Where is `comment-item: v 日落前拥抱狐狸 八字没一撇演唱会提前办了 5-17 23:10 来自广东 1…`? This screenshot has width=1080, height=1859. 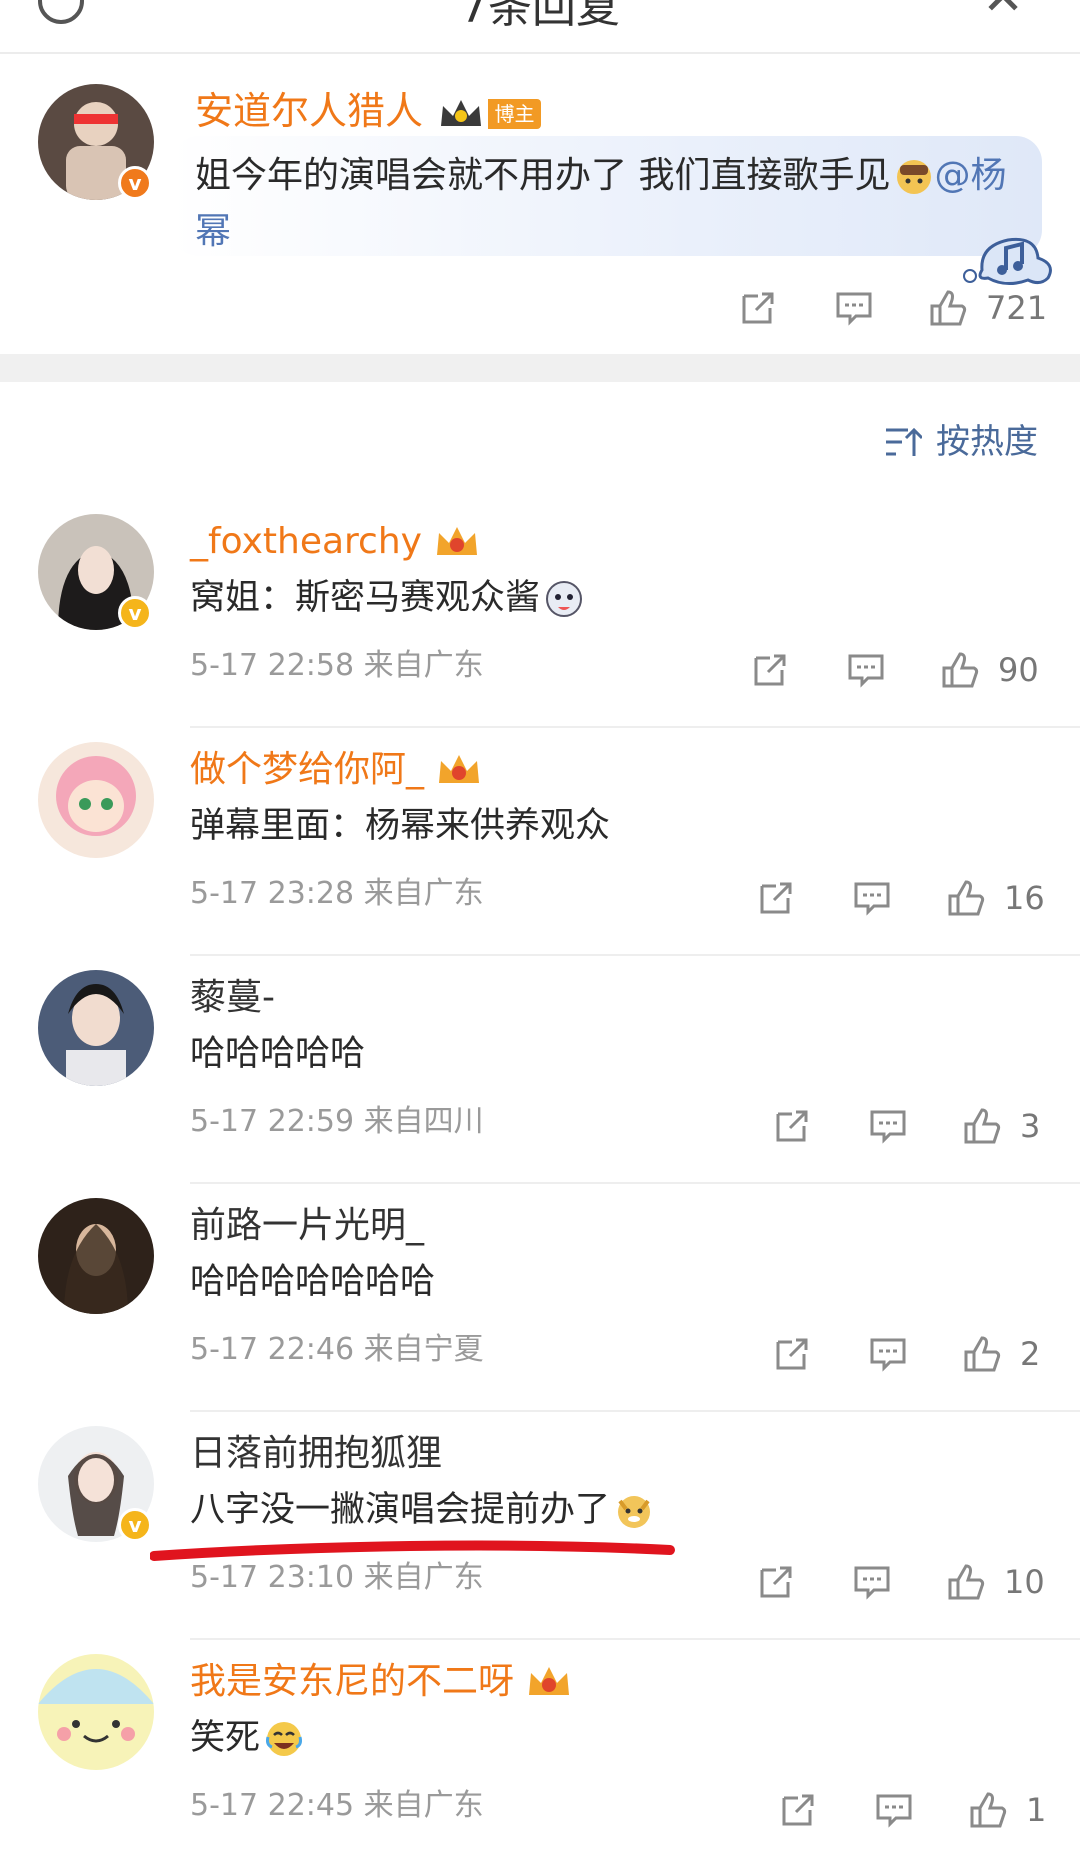
comment-item: v 日落前拥抱狐狸 八字没一撇演唱会提前办了 5-17 23:10 来自广东 1… is located at coordinates (540, 1526).